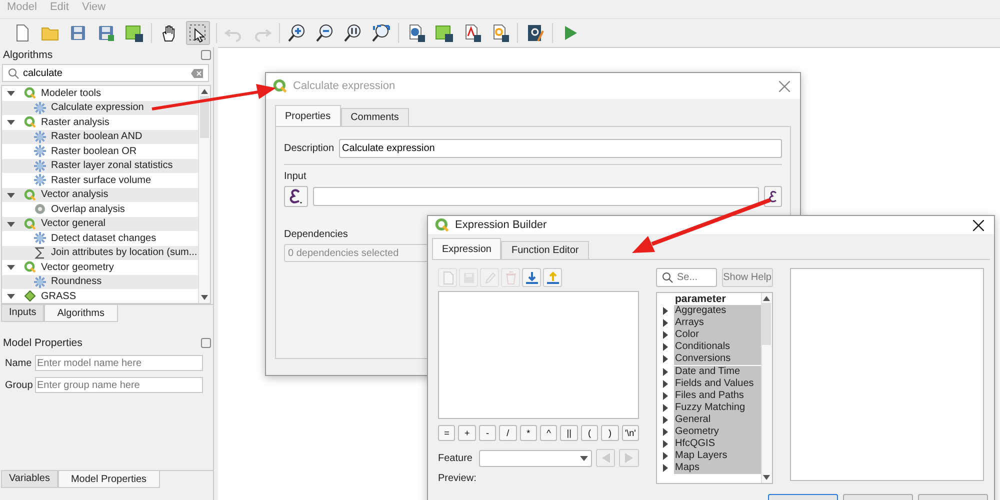 The image size is (1000, 500). I want to click on field-label: Description, so click(309, 148).